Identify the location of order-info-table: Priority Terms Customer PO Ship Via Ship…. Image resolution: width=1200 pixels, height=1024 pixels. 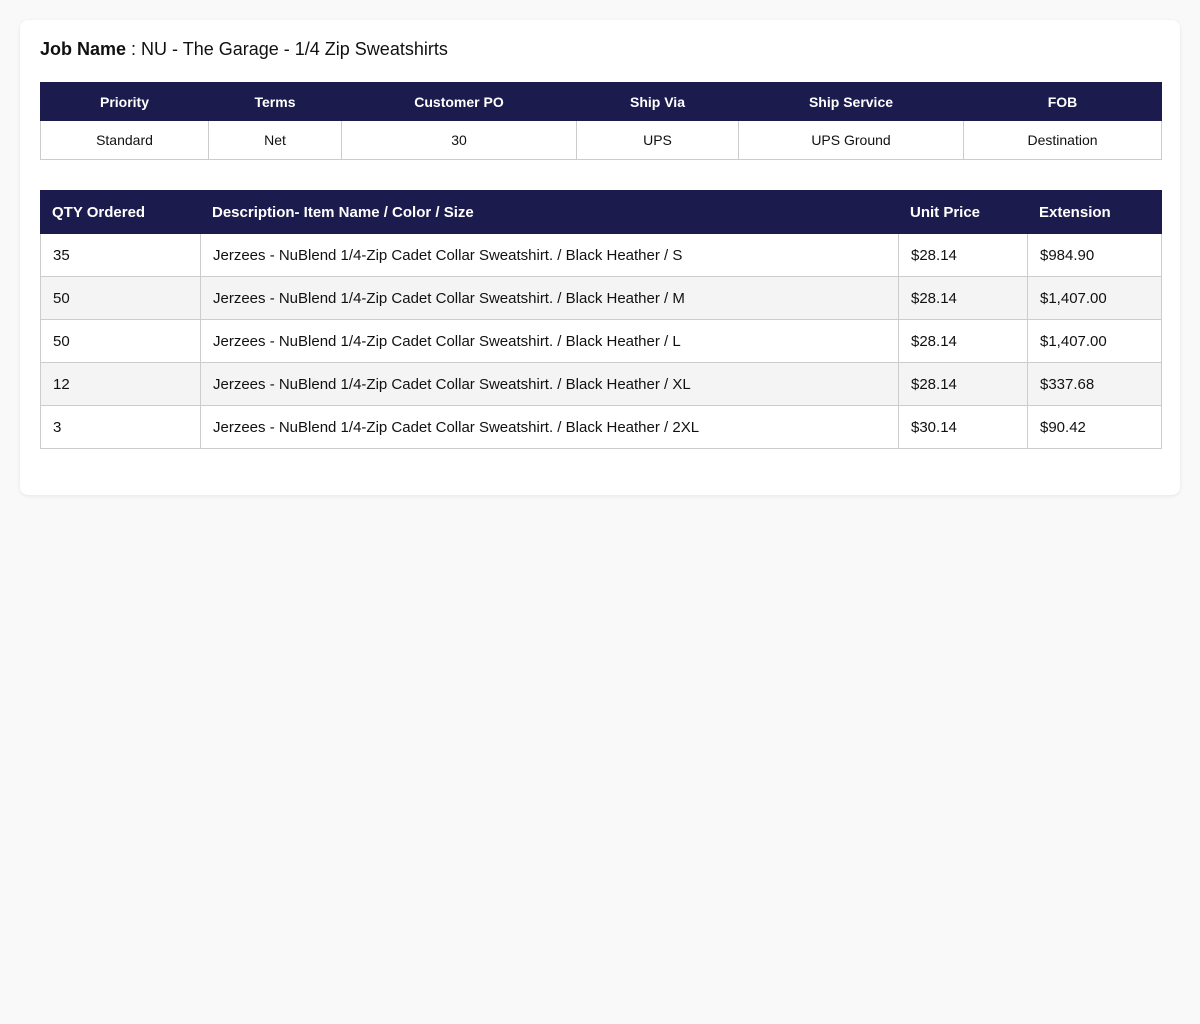
(601, 121).